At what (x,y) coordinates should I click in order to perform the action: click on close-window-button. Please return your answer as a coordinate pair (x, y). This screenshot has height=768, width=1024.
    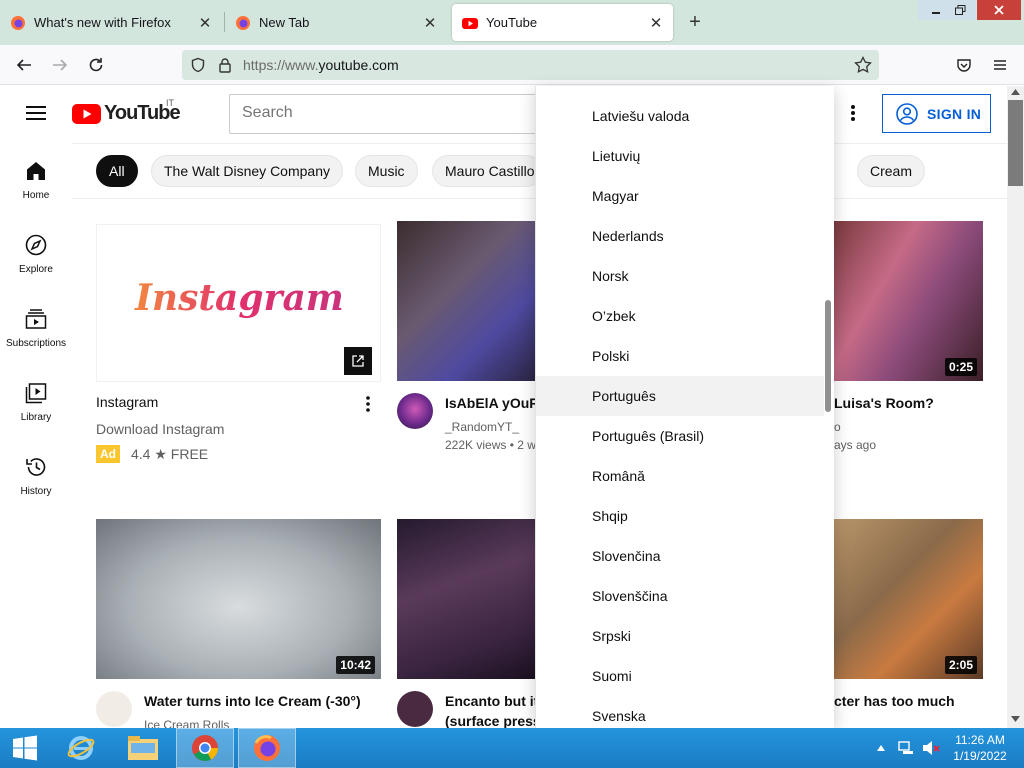
    Looking at the image, I should click on (999, 10).